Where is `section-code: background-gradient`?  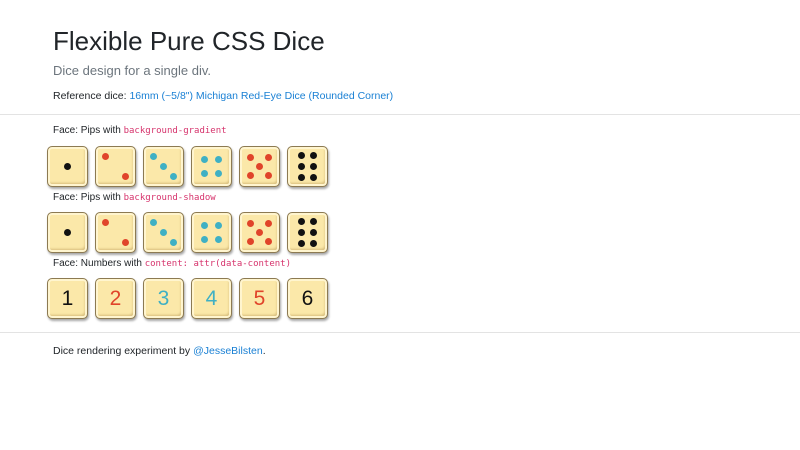 section-code: background-gradient is located at coordinates (175, 131).